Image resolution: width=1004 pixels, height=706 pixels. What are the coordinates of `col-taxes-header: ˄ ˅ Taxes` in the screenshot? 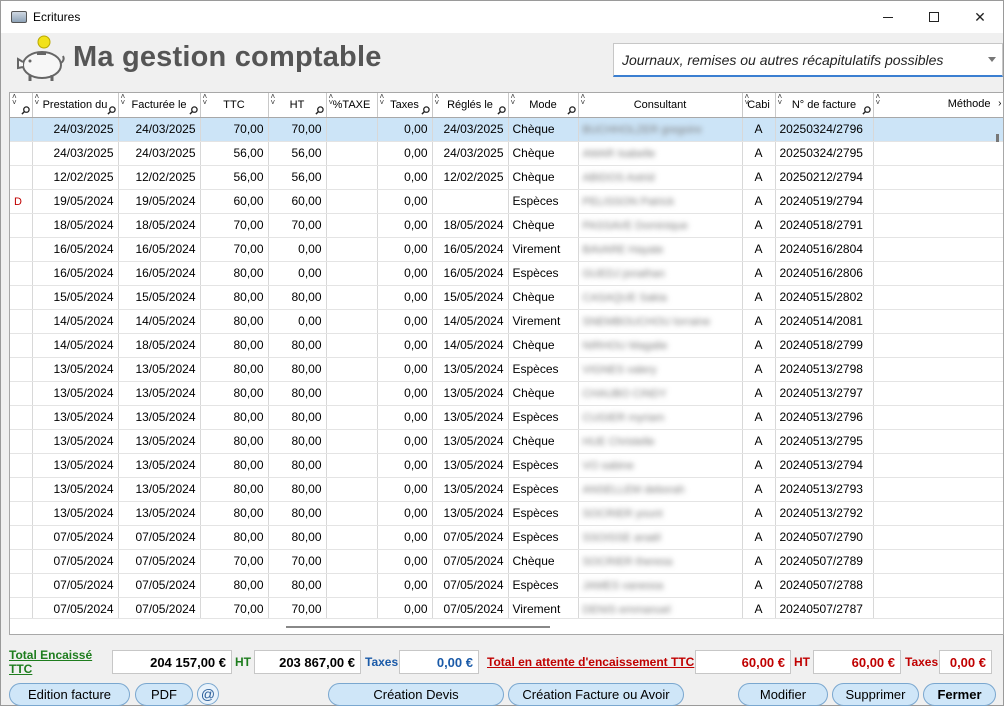 It's located at (405, 105).